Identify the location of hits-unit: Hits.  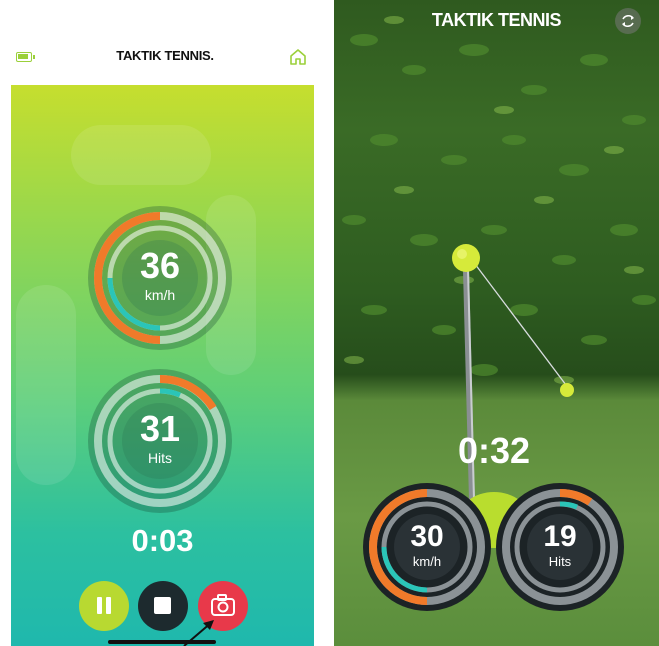
(160, 458).